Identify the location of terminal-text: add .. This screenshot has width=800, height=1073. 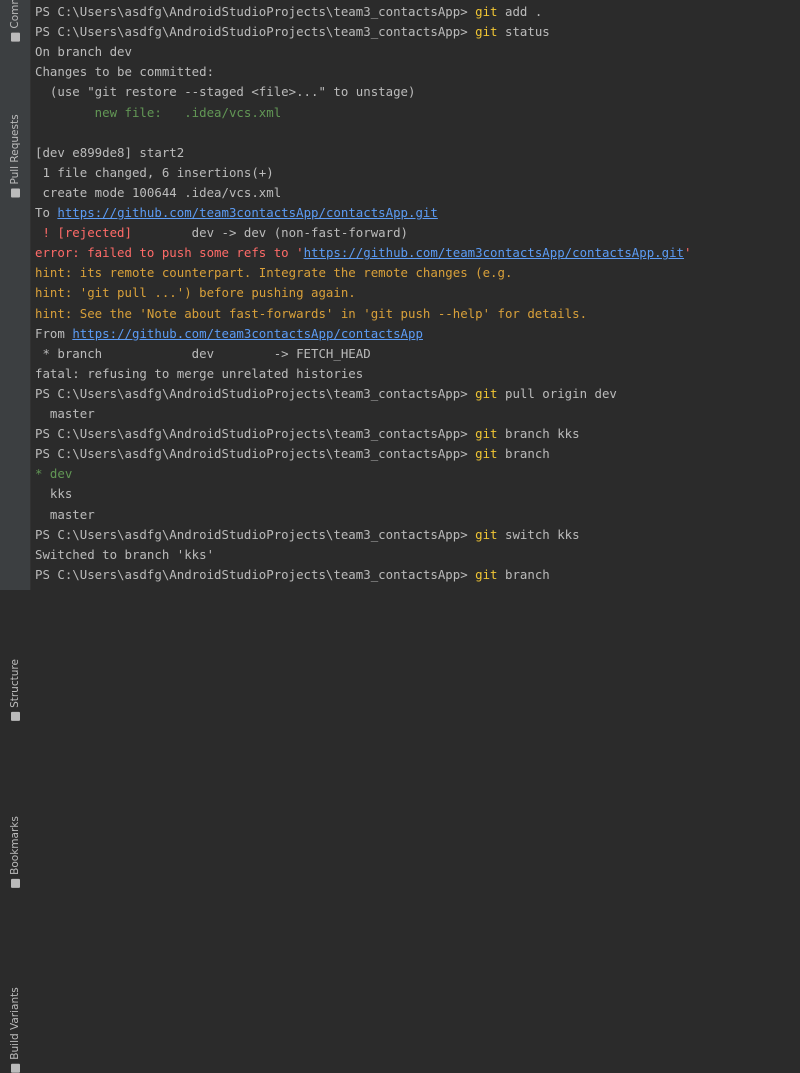
(520, 11).